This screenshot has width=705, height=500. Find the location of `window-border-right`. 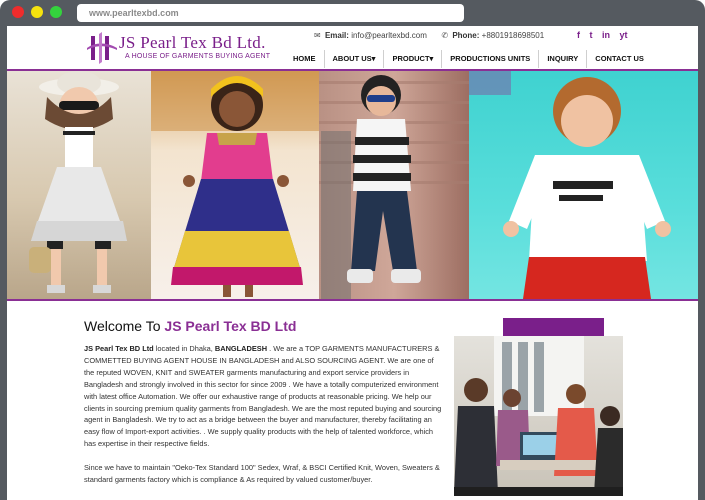

window-border-right is located at coordinates (701, 263).